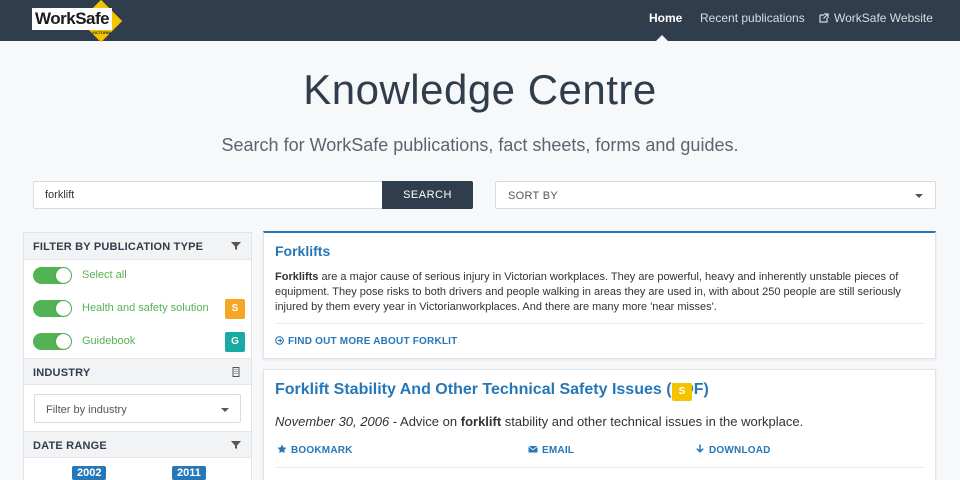 The width and height of the screenshot is (960, 480). I want to click on industry-header: INDUSTRY, so click(137, 371).